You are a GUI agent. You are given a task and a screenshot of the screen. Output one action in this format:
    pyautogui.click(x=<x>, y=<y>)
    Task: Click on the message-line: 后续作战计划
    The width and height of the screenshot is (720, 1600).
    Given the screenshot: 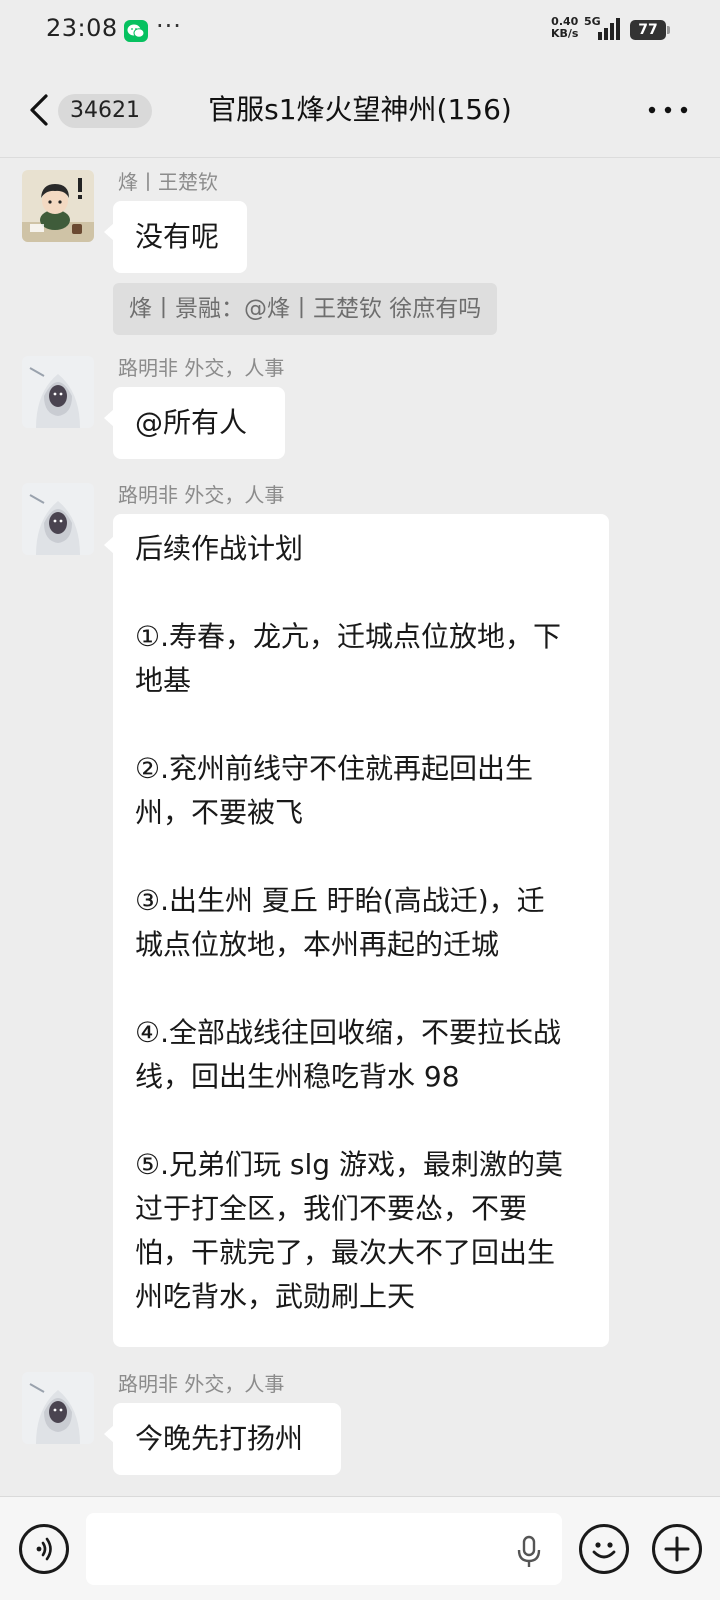 What is the action you would take?
    pyautogui.click(x=219, y=548)
    